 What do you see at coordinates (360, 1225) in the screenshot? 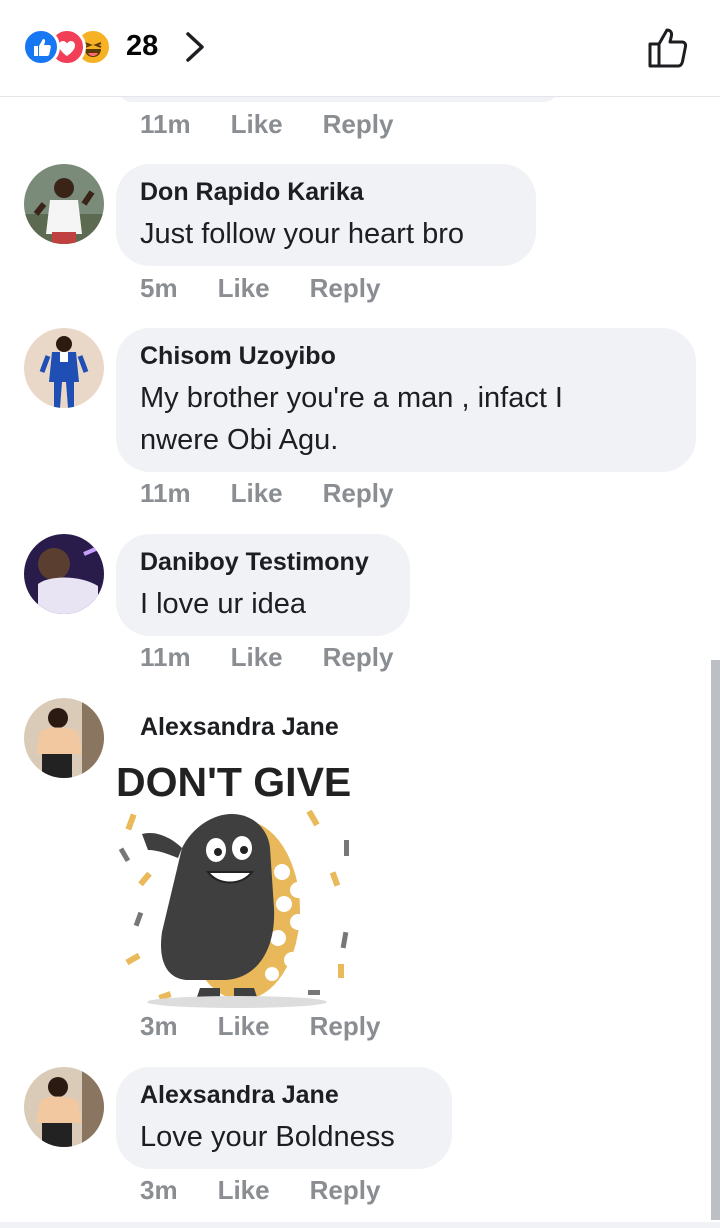
I see `bottom-divider` at bounding box center [360, 1225].